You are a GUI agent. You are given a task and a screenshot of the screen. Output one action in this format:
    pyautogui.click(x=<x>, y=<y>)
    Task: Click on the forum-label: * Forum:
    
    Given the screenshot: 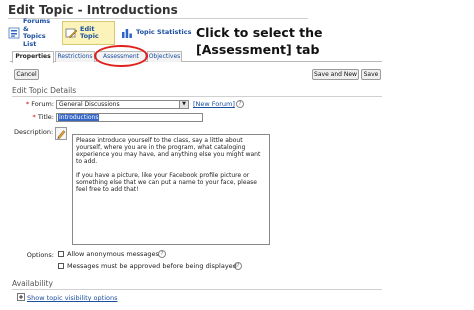 What is the action you would take?
    pyautogui.click(x=37, y=104)
    